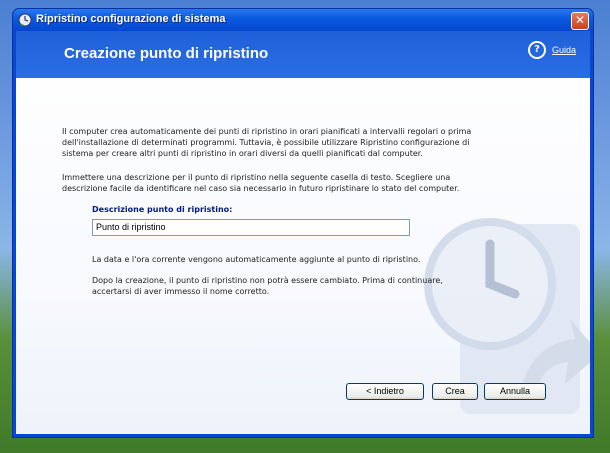 The height and width of the screenshot is (453, 610). I want to click on title-bar: Ripristino configurazione di sistema ✕, so click(303, 20).